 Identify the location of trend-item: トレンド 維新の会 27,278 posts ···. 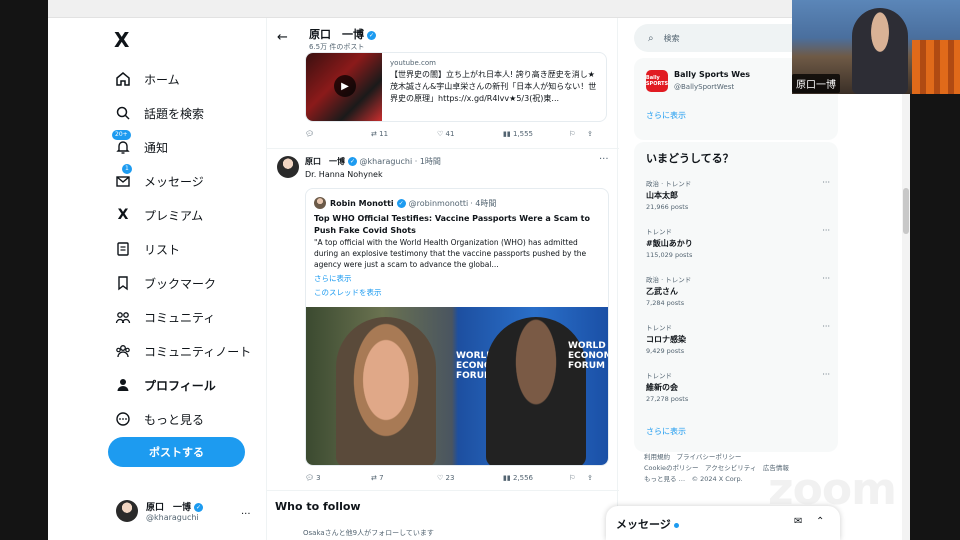
(738, 386).